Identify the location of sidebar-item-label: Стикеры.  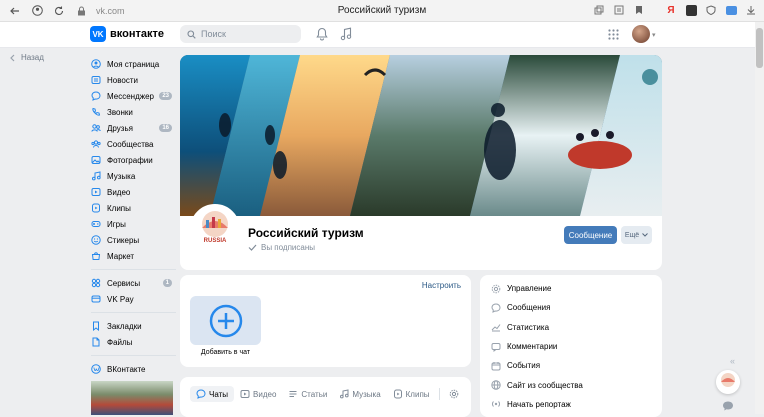
(123, 240).